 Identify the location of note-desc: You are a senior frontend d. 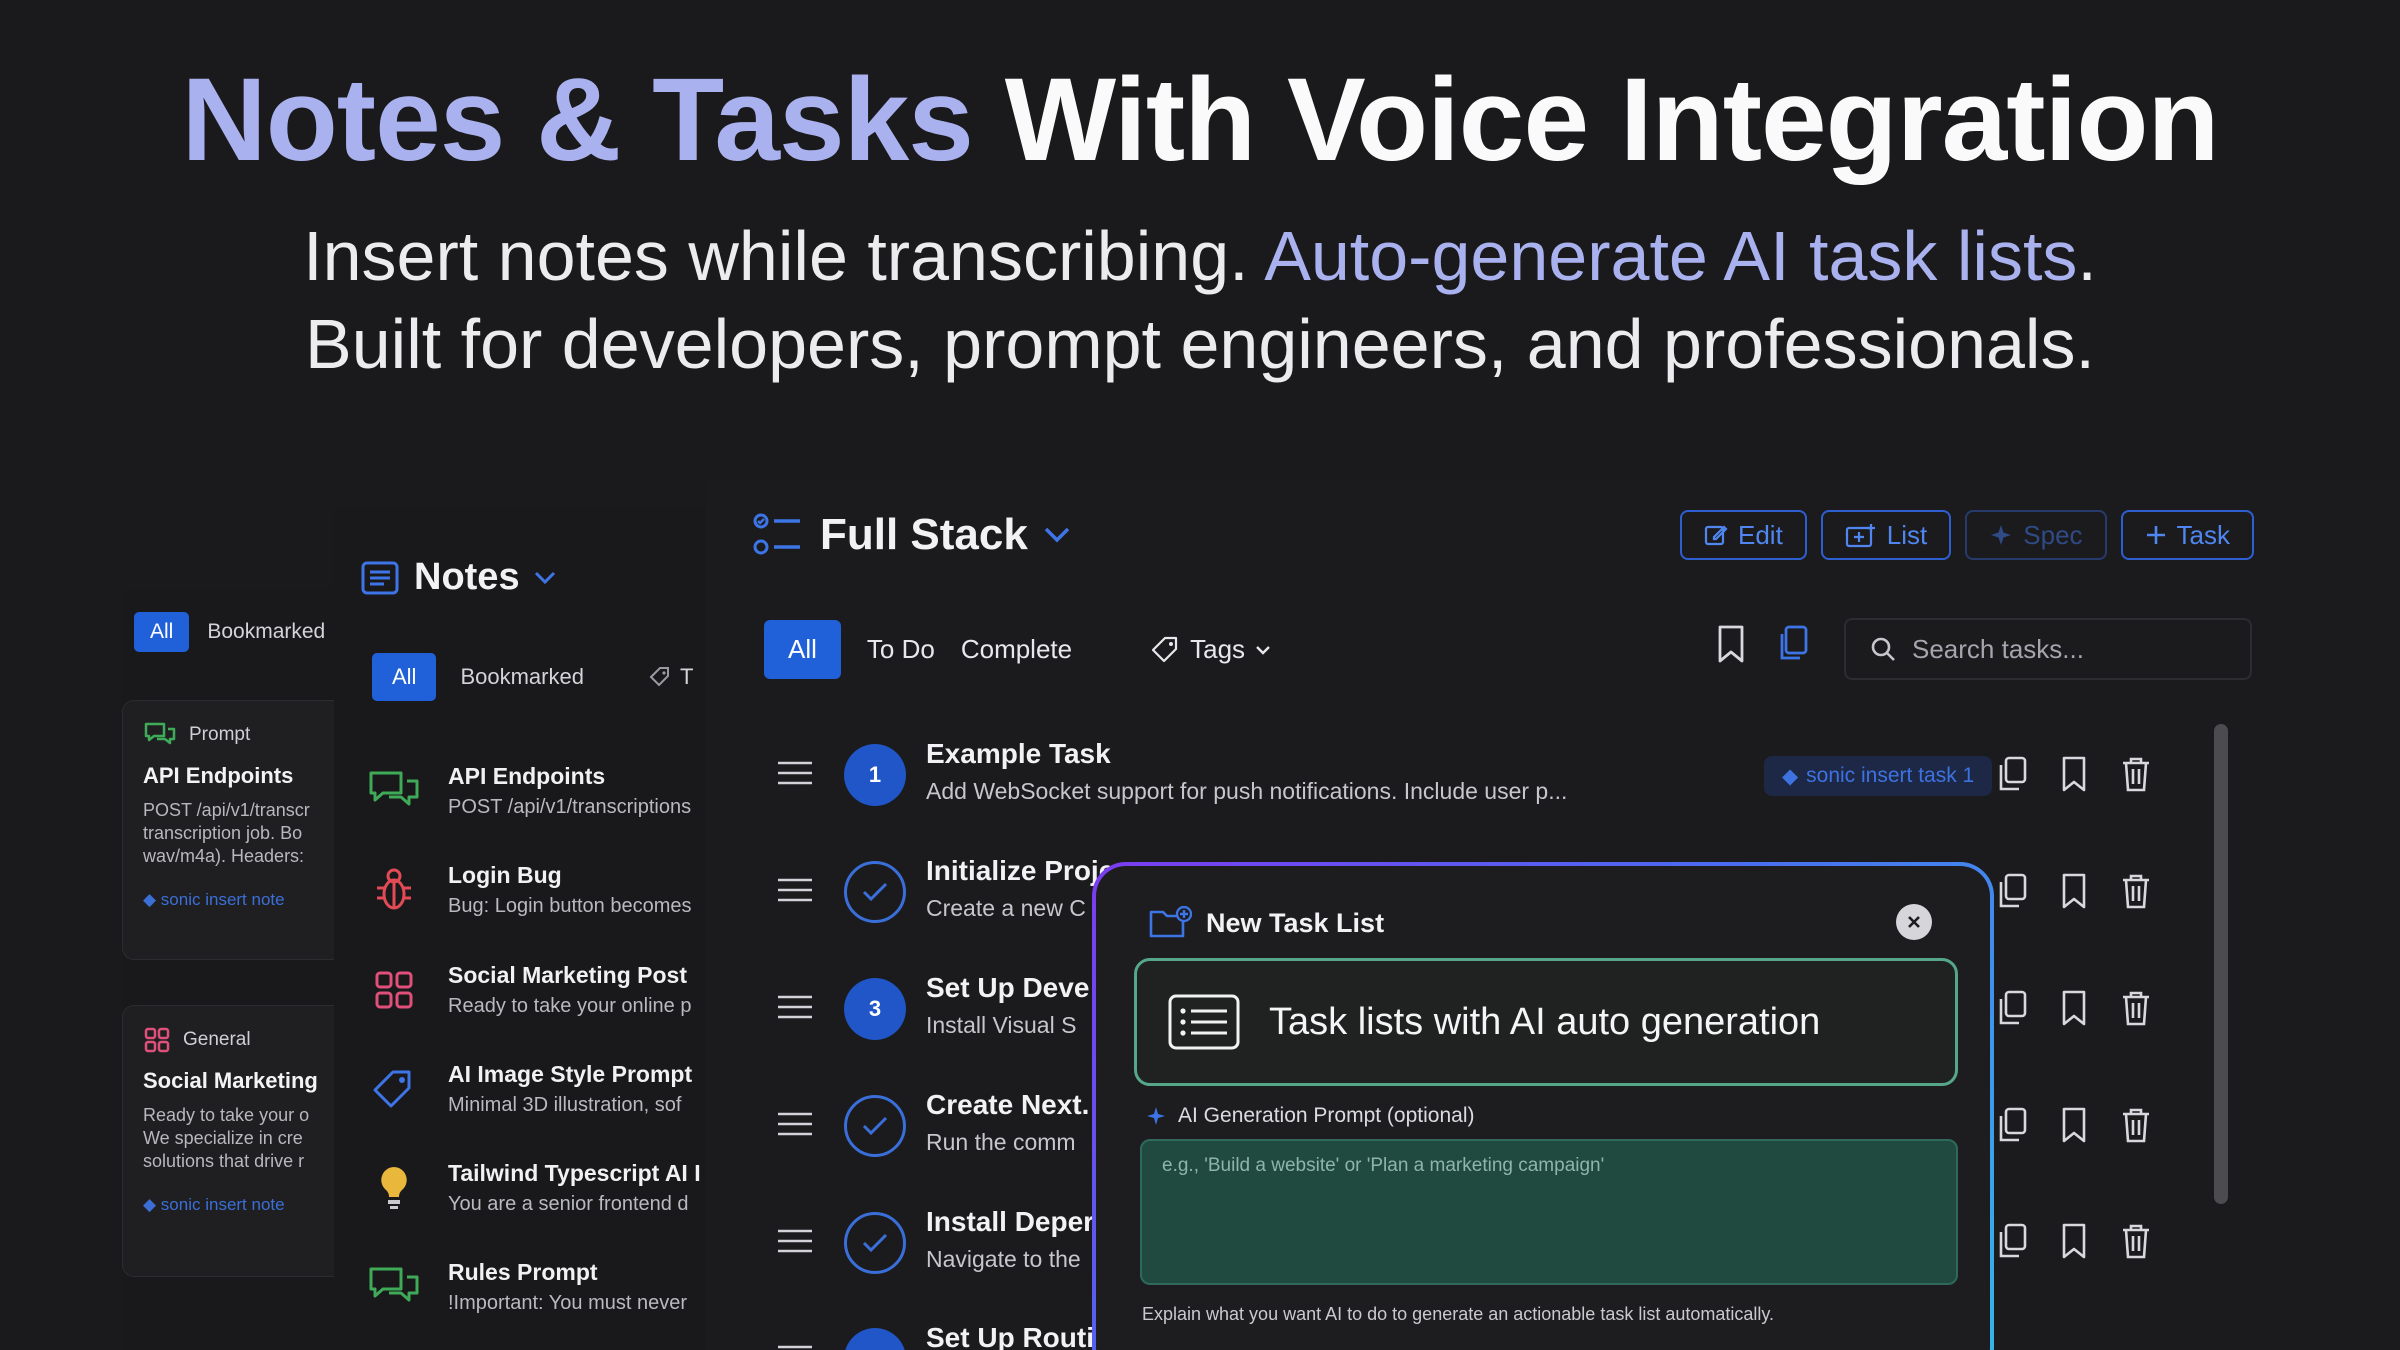
(568, 1204).